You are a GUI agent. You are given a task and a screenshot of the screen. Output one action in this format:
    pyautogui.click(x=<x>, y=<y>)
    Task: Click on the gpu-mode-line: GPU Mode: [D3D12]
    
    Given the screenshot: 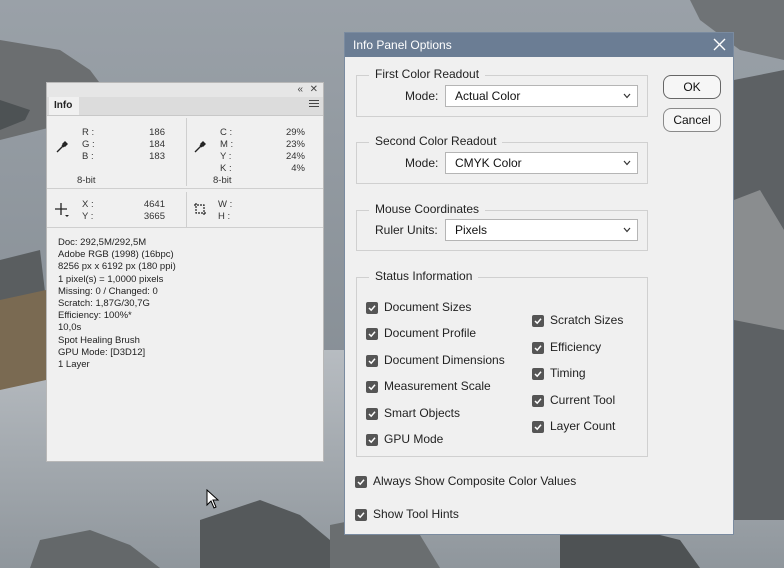 What is the action you would take?
    pyautogui.click(x=102, y=352)
    